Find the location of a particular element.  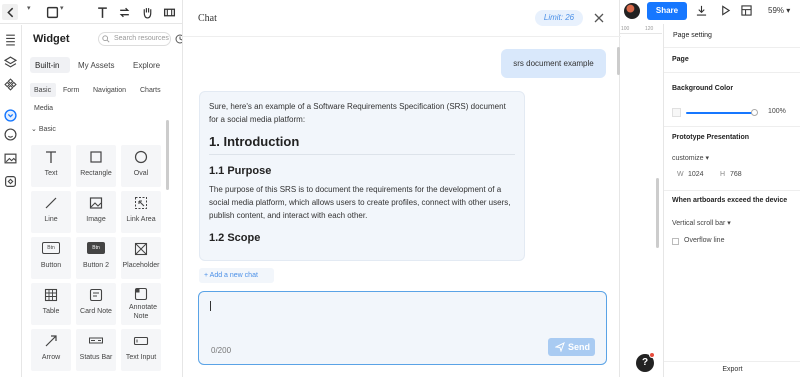

widget-item-button: Btn Button is located at coordinates (51, 258).